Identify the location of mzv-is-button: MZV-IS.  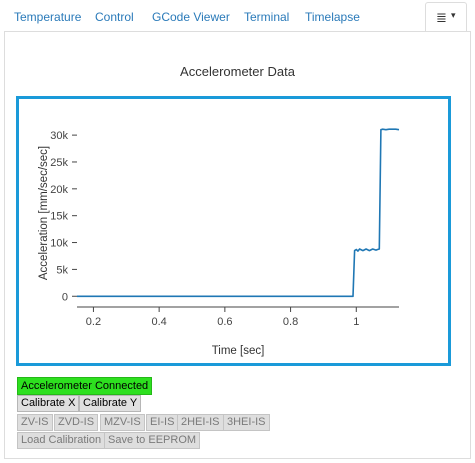
(122, 422).